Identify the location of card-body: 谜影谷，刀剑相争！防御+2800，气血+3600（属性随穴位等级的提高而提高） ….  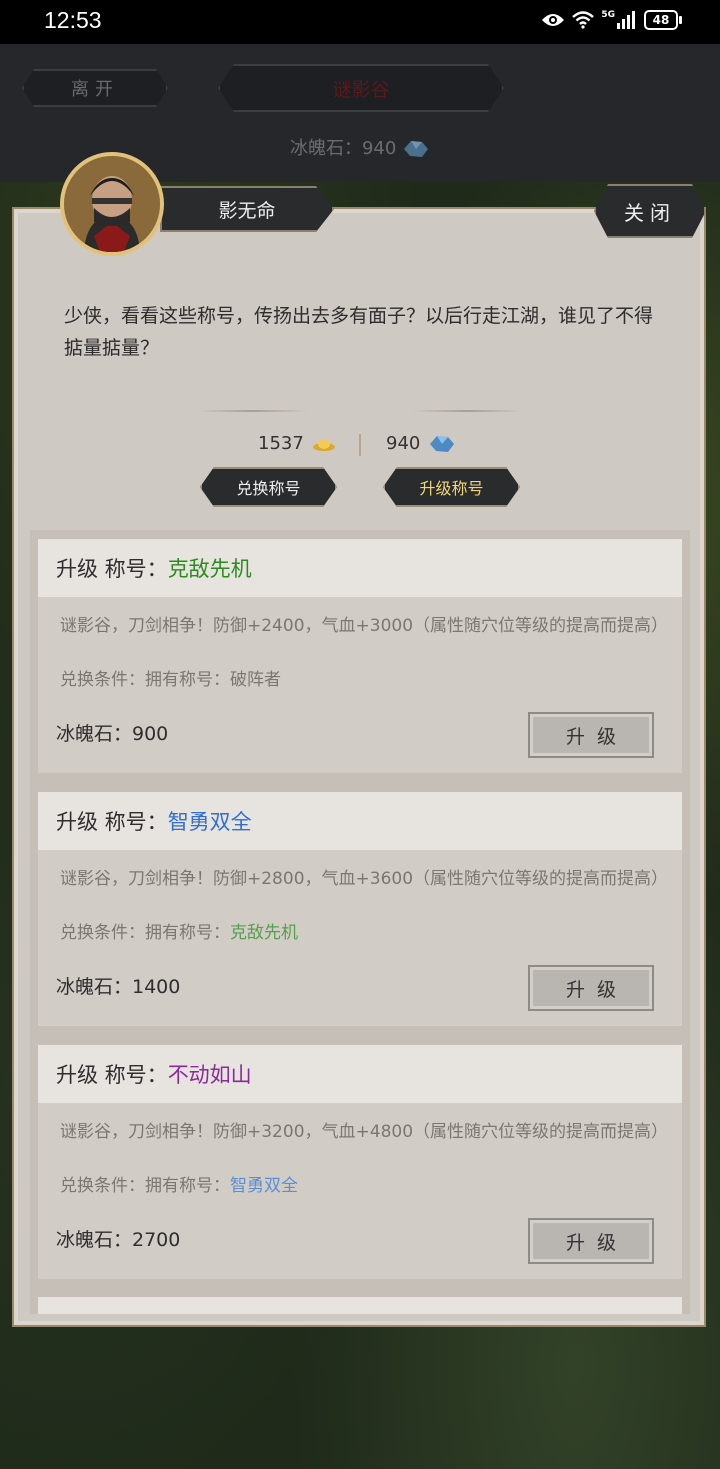
(360, 938).